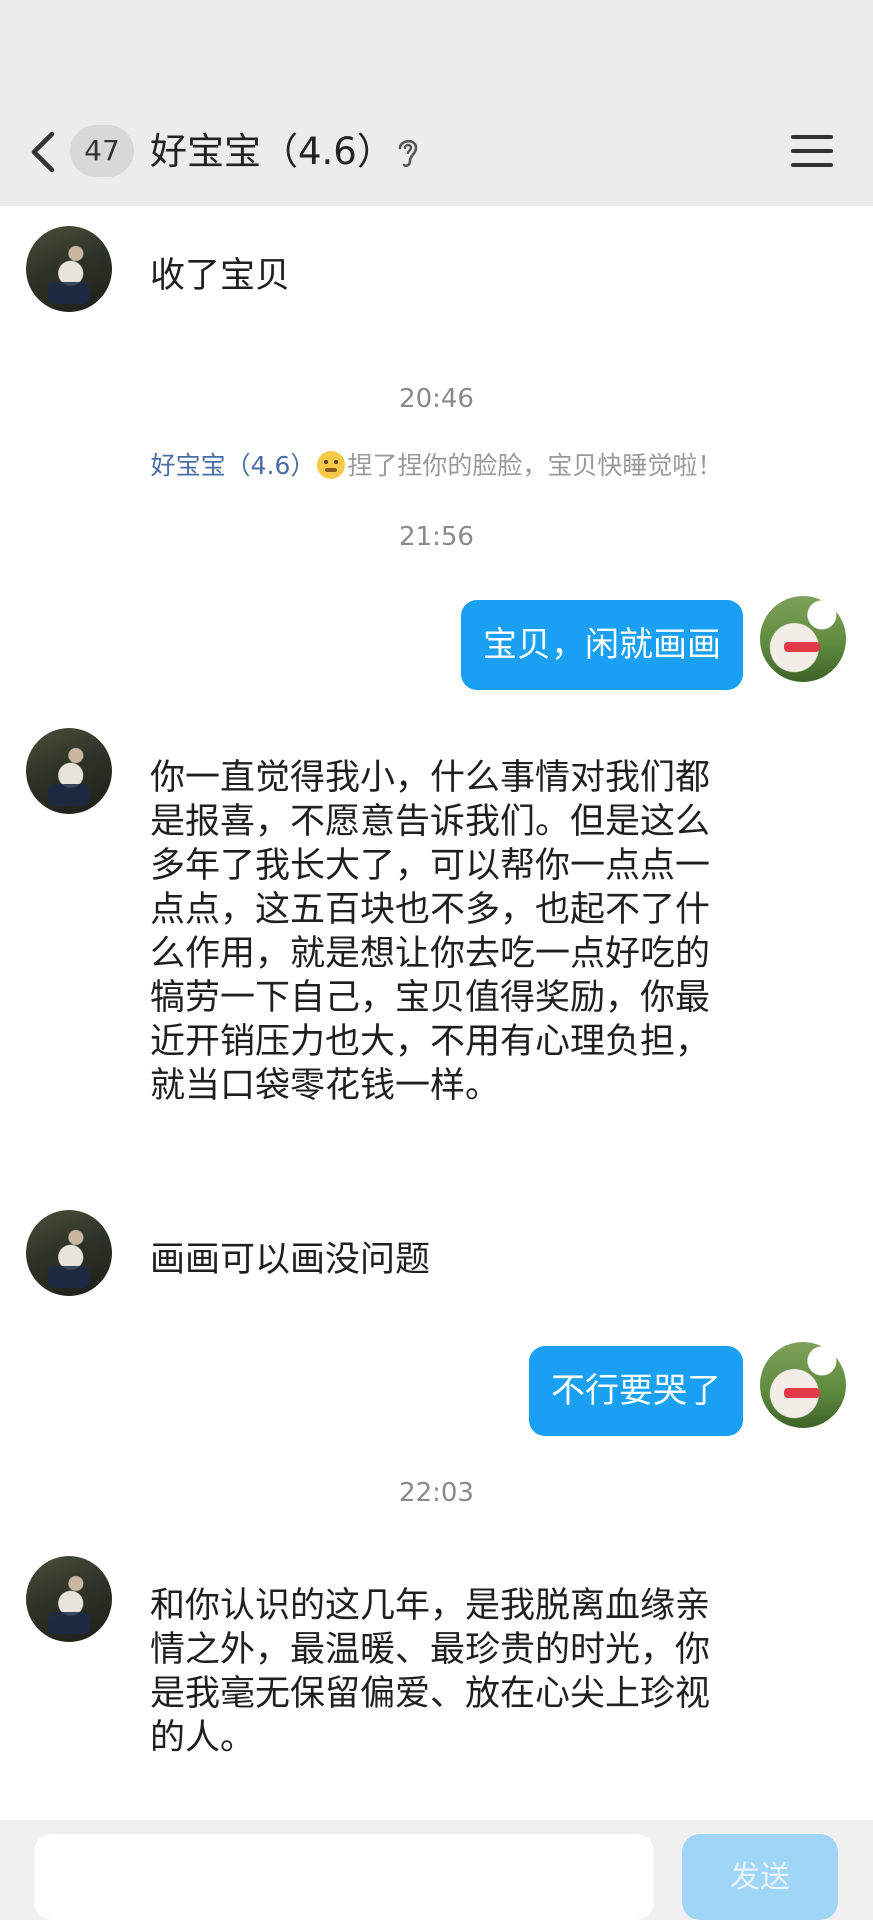 This screenshot has height=1921, width=873. I want to click on timestamp: 22:03, so click(436, 1493).